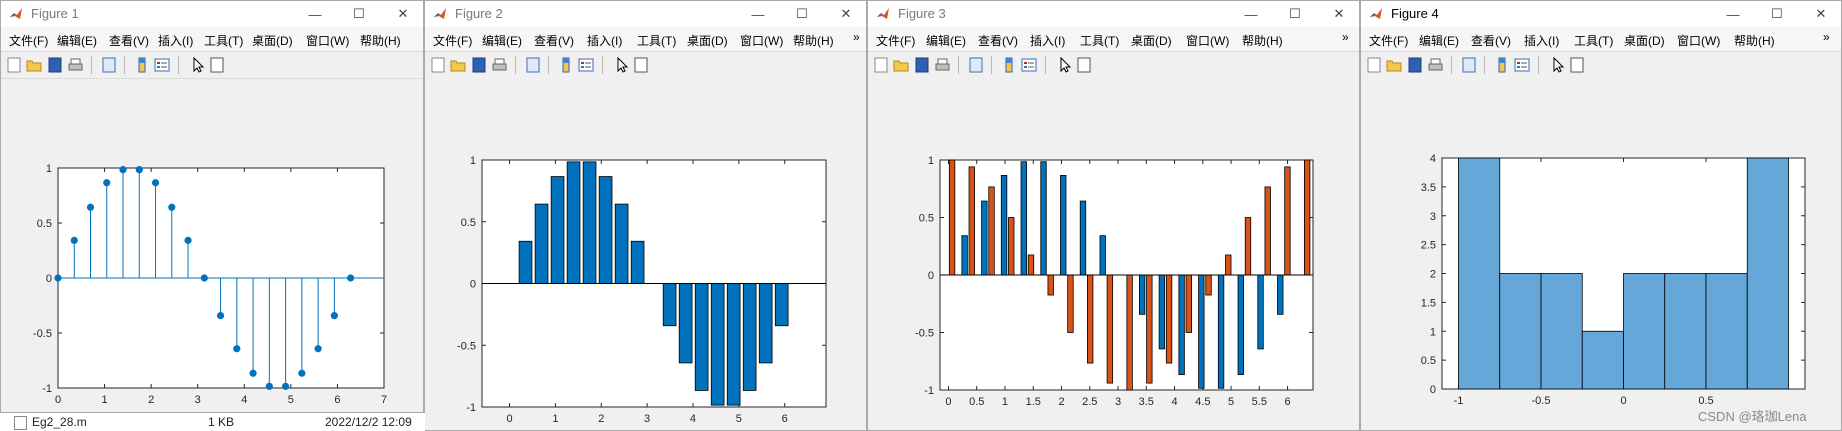  Describe the element at coordinates (1601, 14) in the screenshot. I see `title-bar: Figure 4 — ☐ ✕` at that location.